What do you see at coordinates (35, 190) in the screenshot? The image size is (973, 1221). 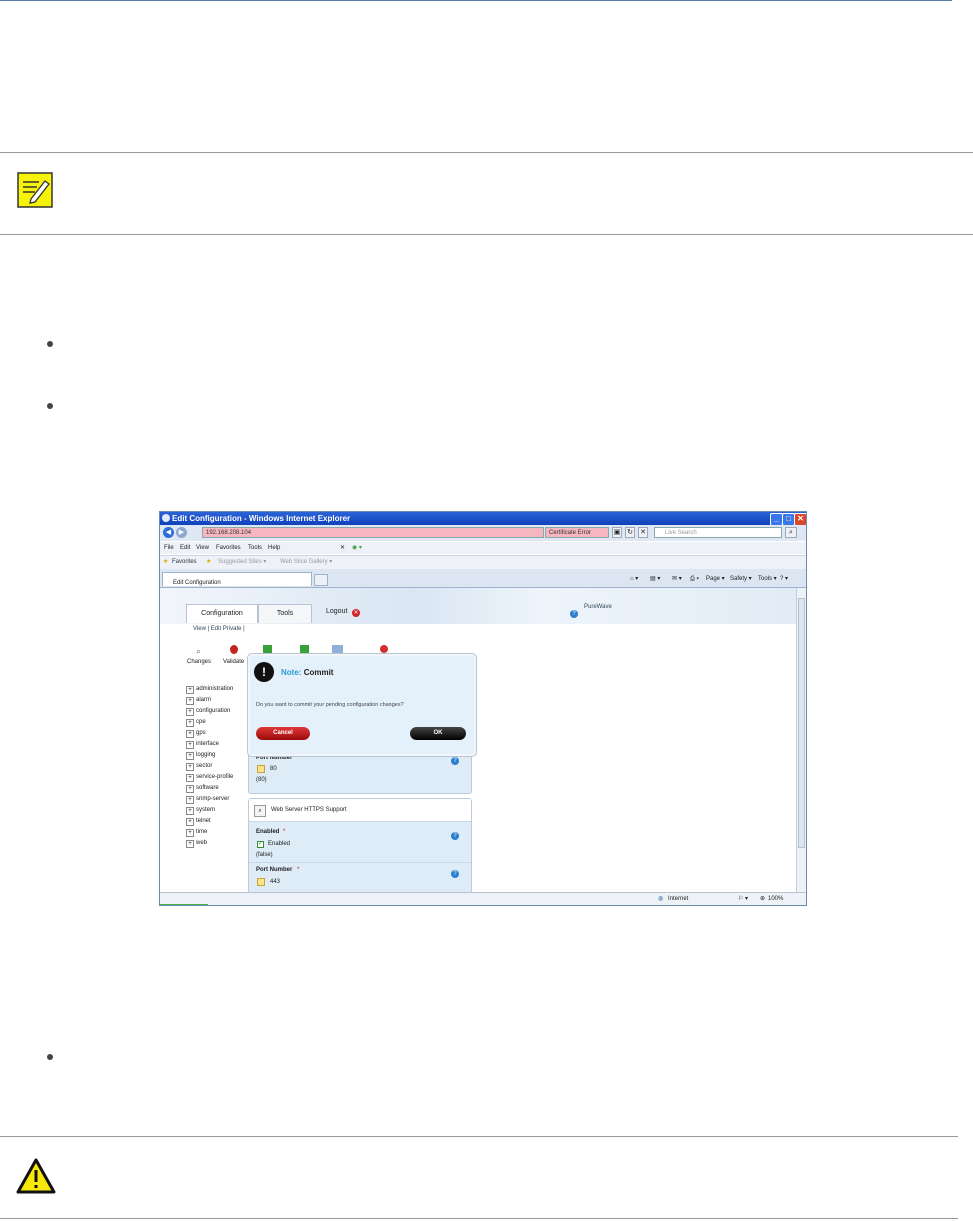 I see `note-icon` at bounding box center [35, 190].